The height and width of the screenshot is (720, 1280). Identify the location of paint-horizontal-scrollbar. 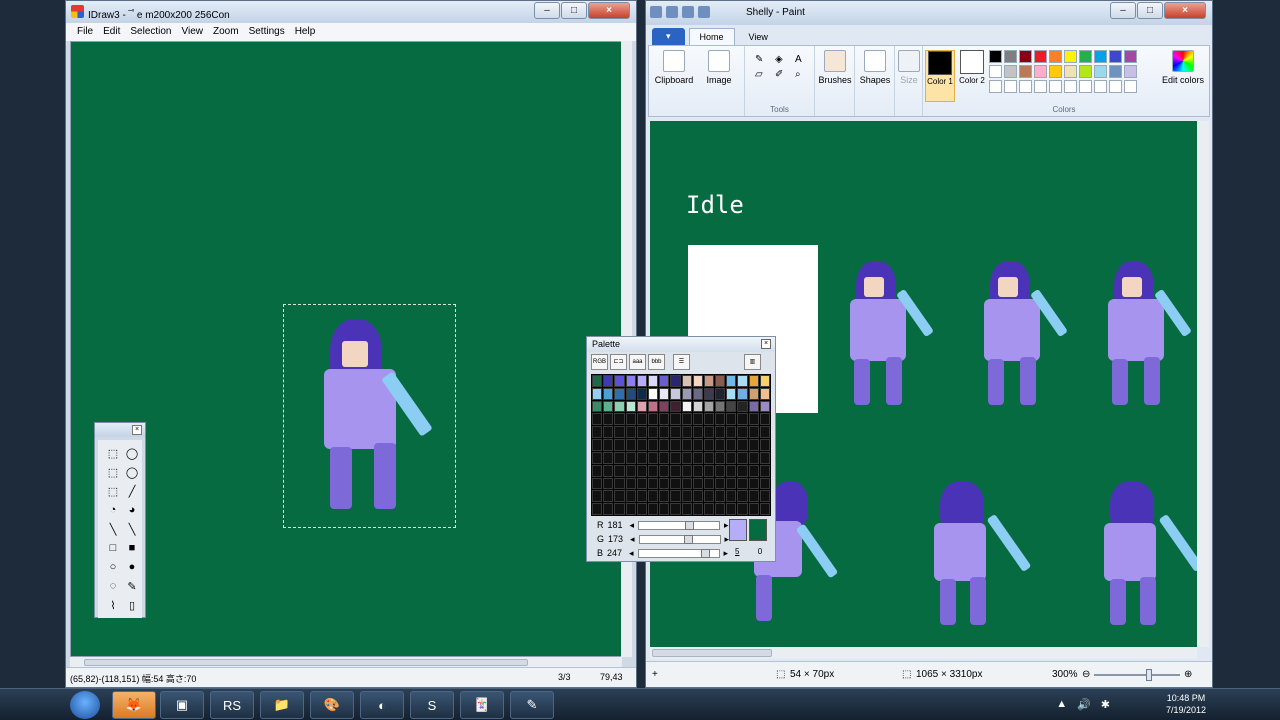
(923, 653).